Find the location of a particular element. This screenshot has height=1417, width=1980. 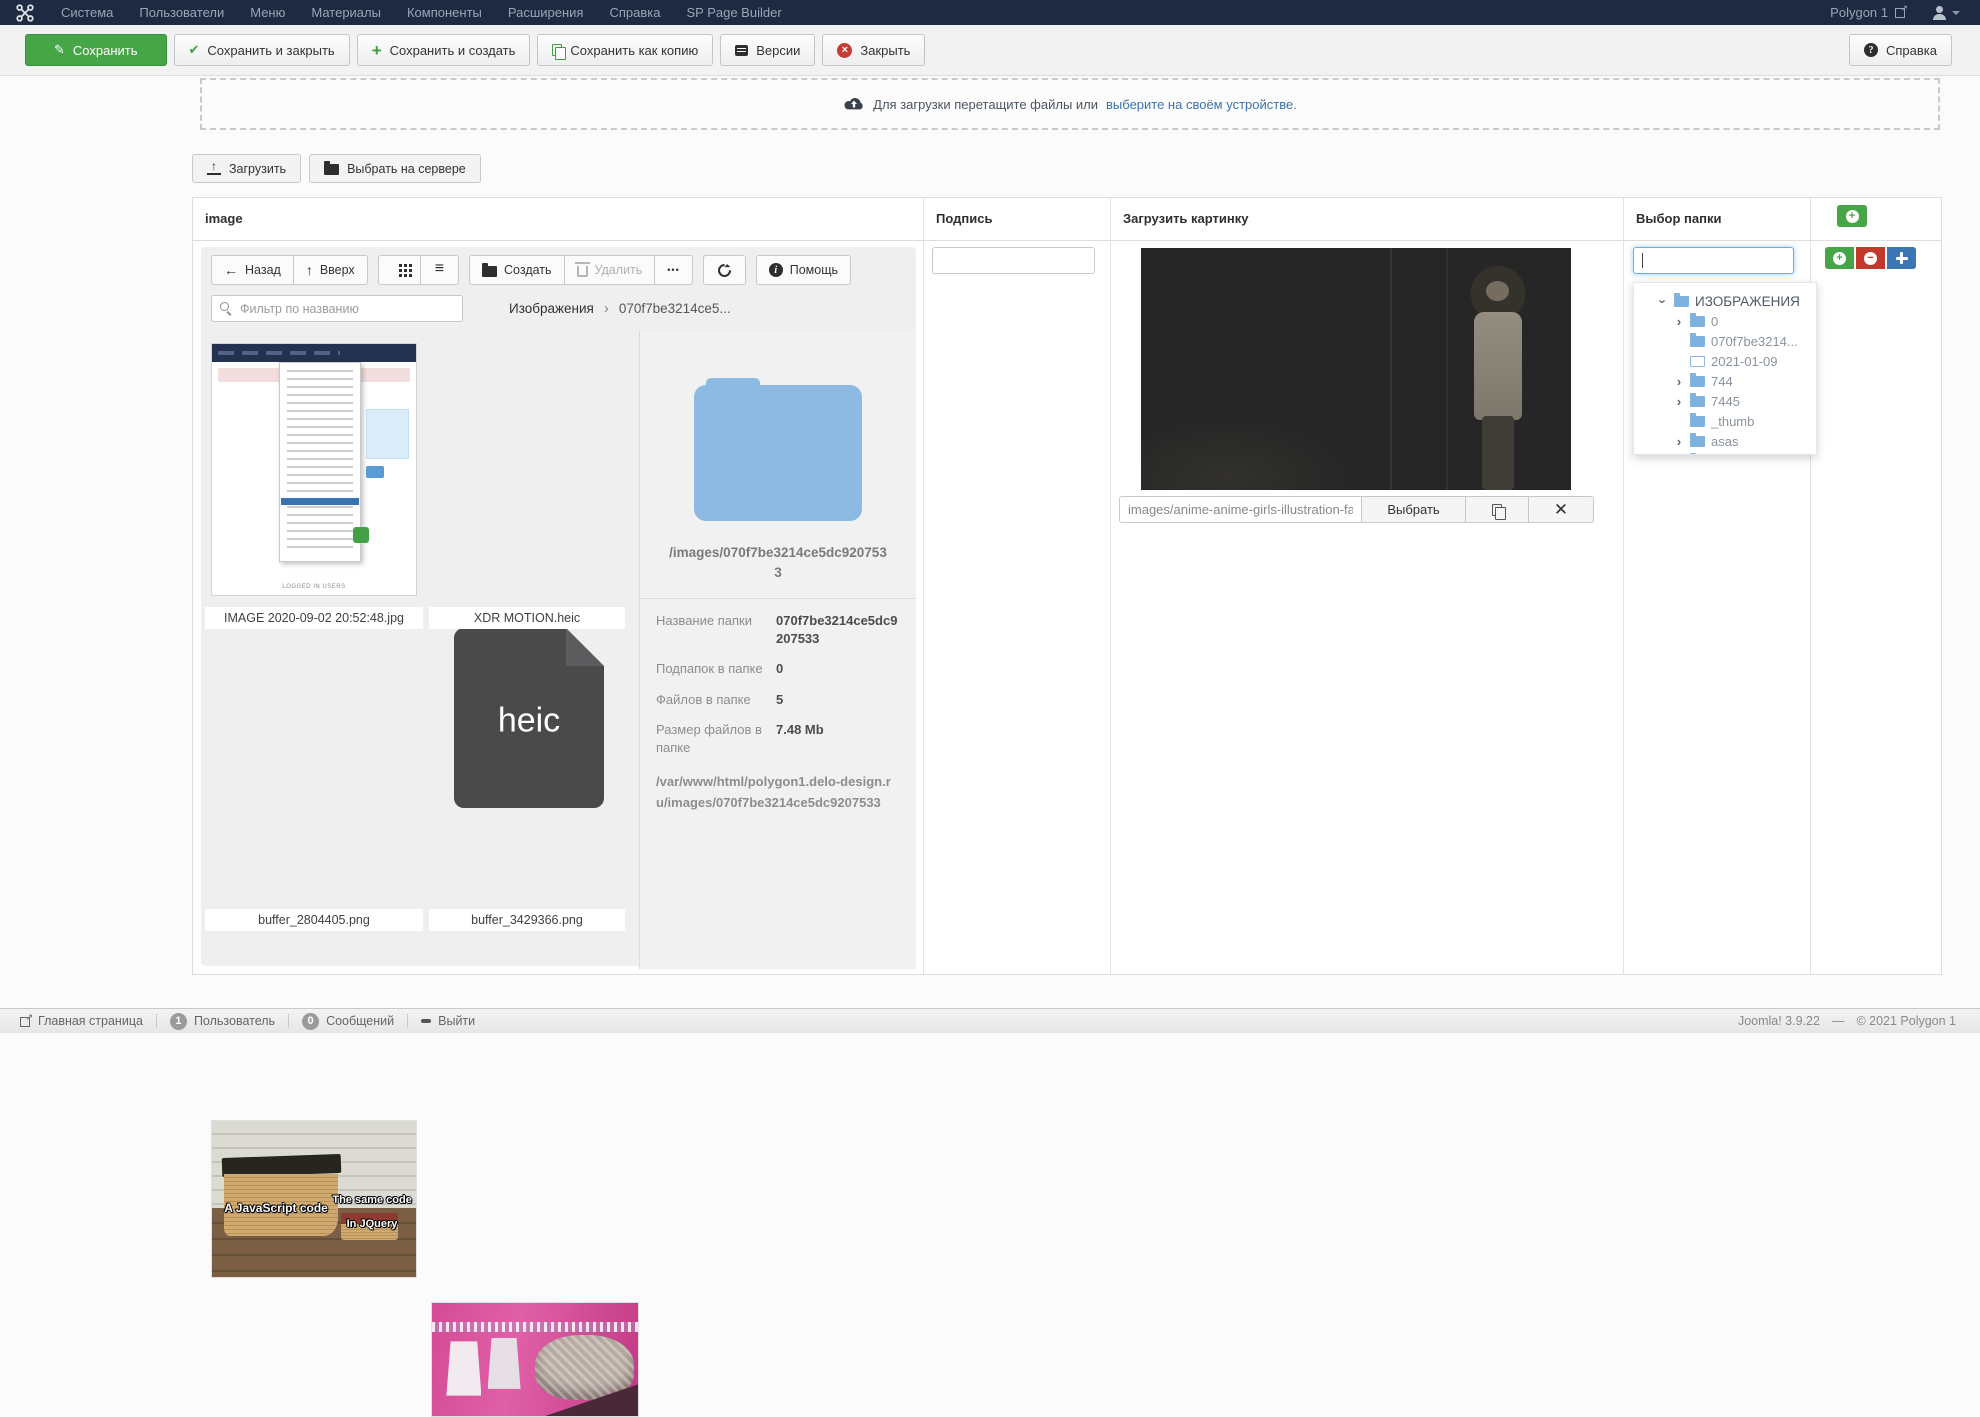

select-server-button: Выбрать на сервере is located at coordinates (395, 168).